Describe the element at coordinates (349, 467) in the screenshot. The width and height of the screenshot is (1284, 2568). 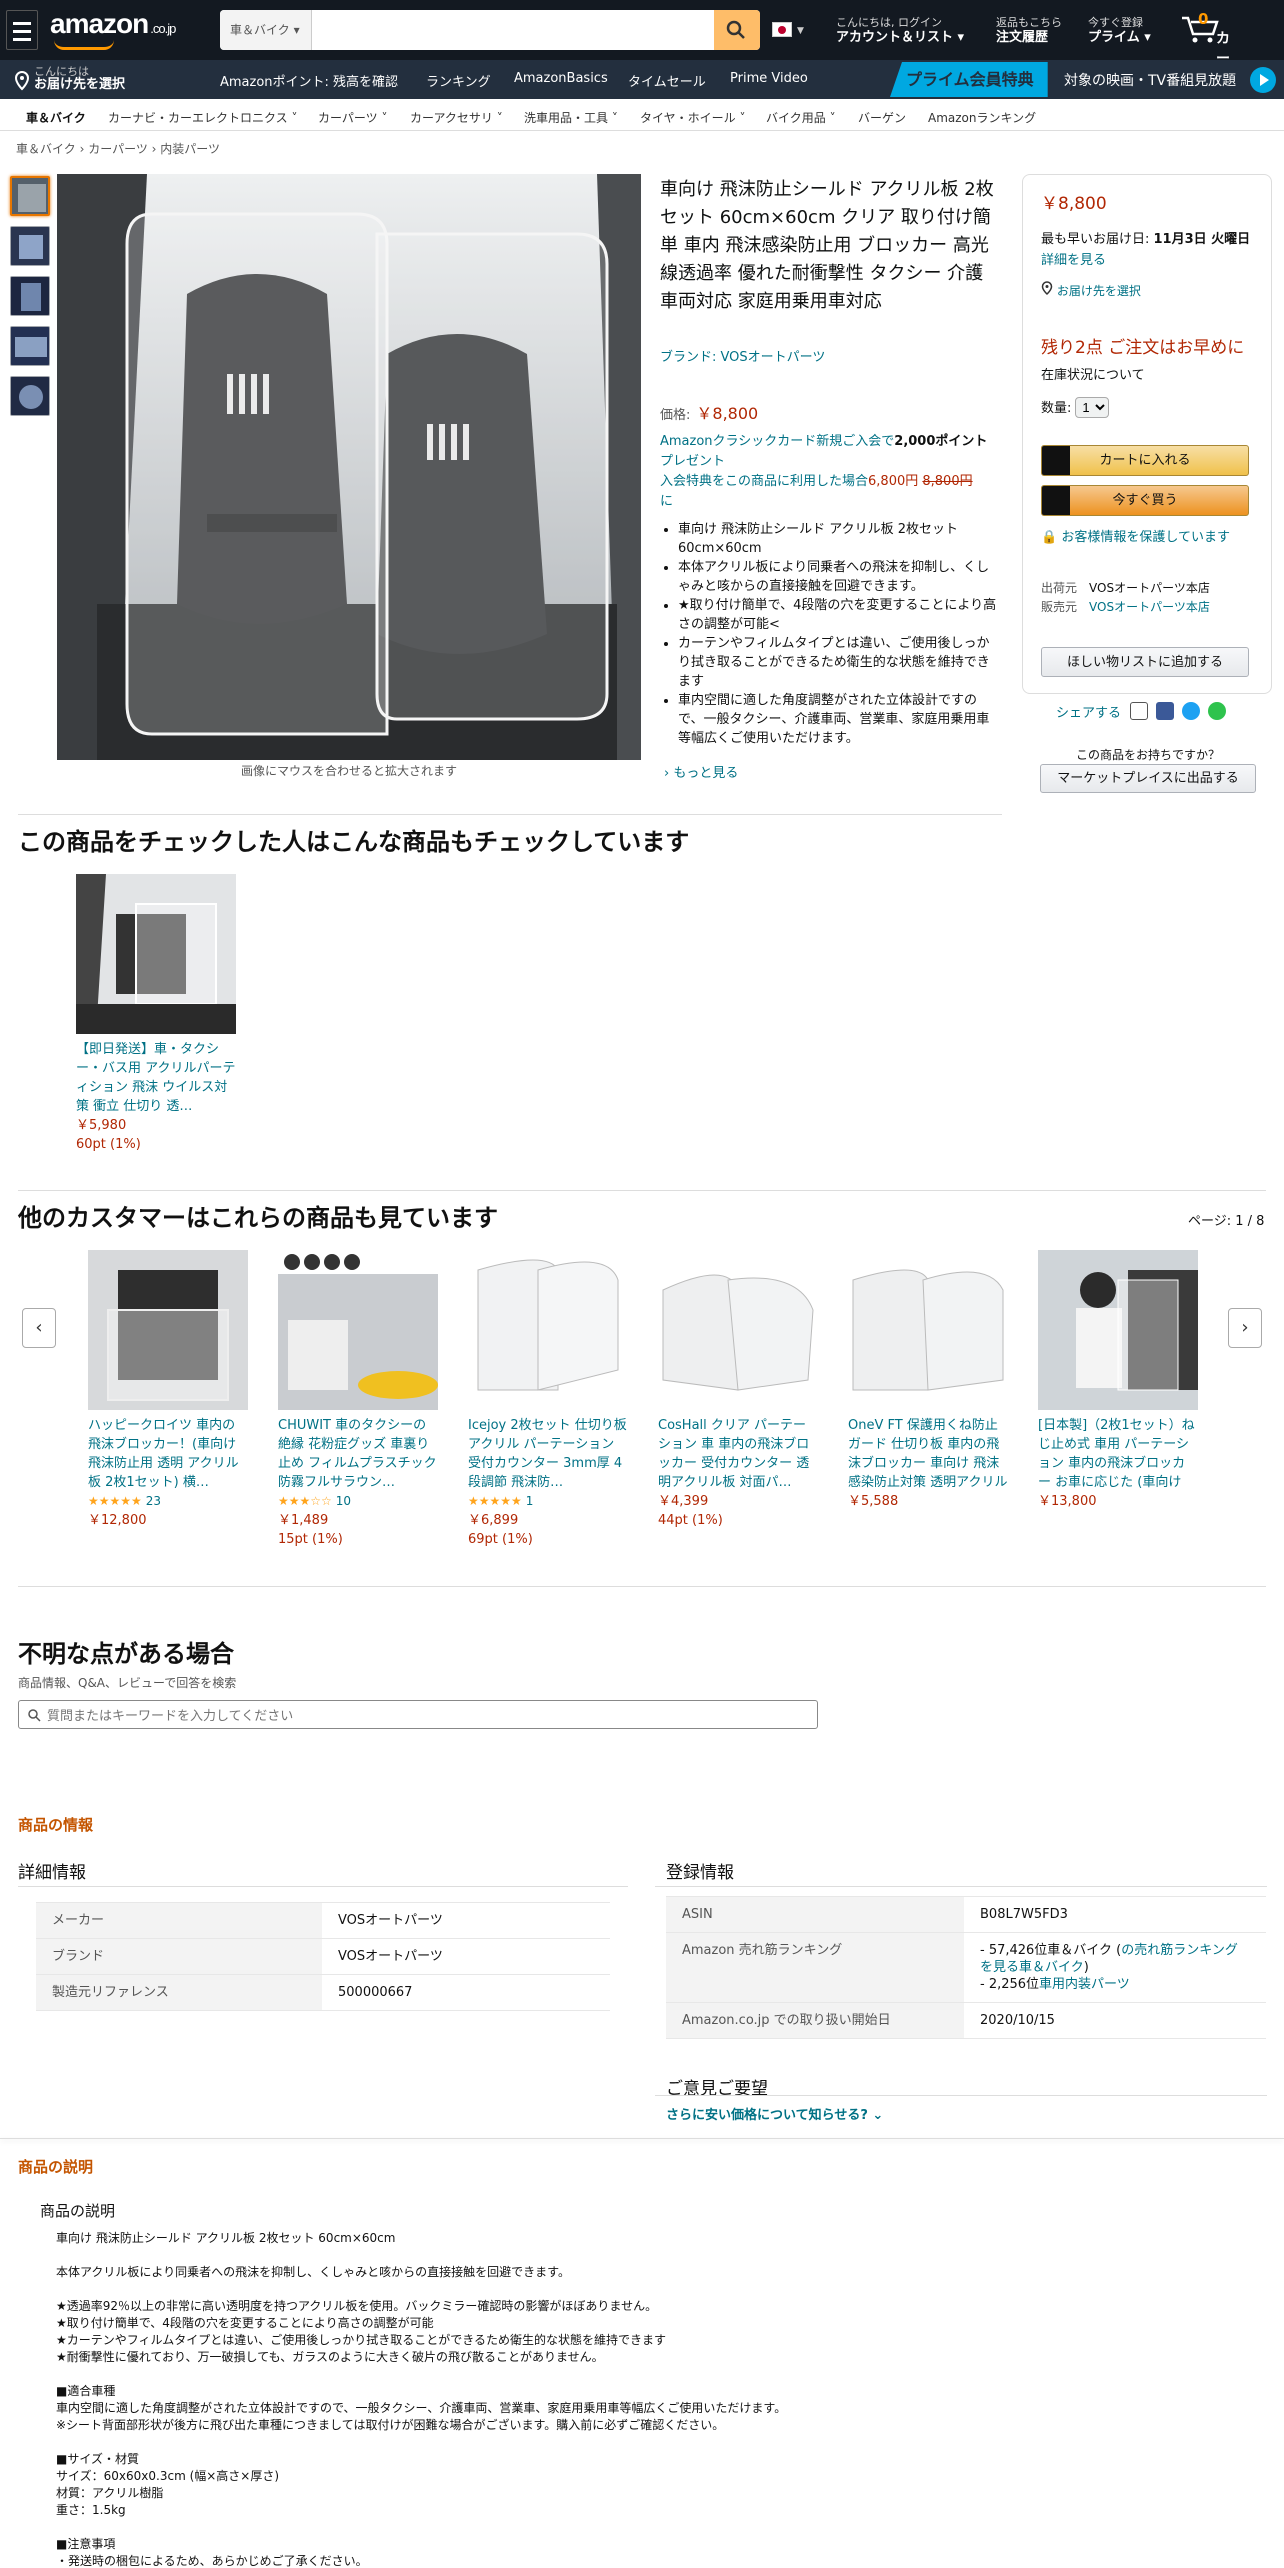
I see `main-product-image` at that location.